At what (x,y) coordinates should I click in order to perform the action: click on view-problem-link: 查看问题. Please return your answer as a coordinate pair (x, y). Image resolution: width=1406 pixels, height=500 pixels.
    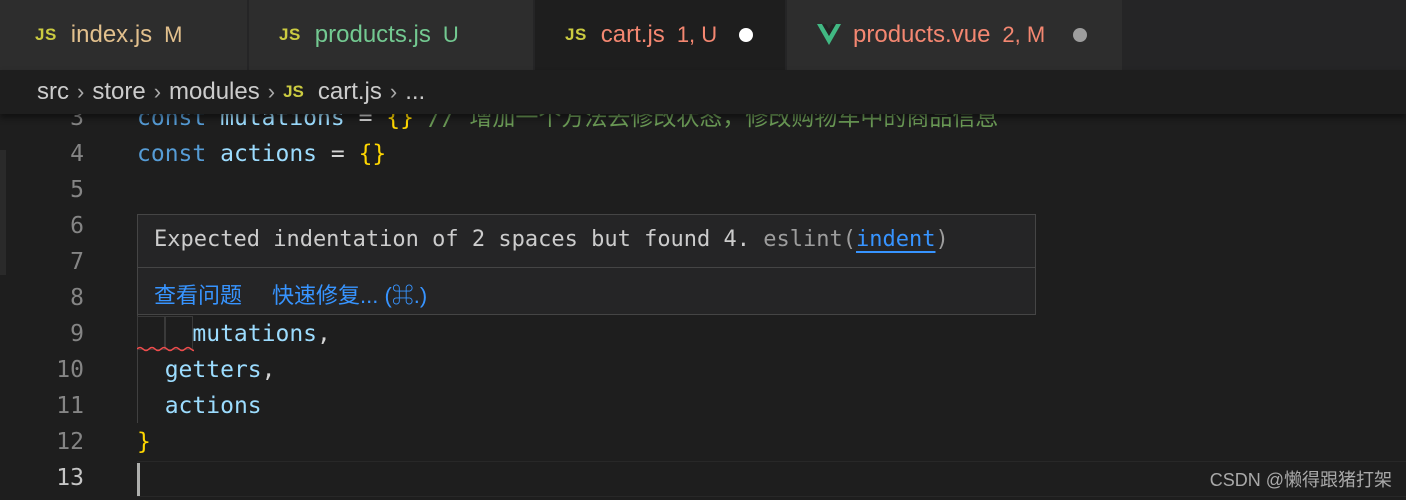
    Looking at the image, I should click on (198, 295).